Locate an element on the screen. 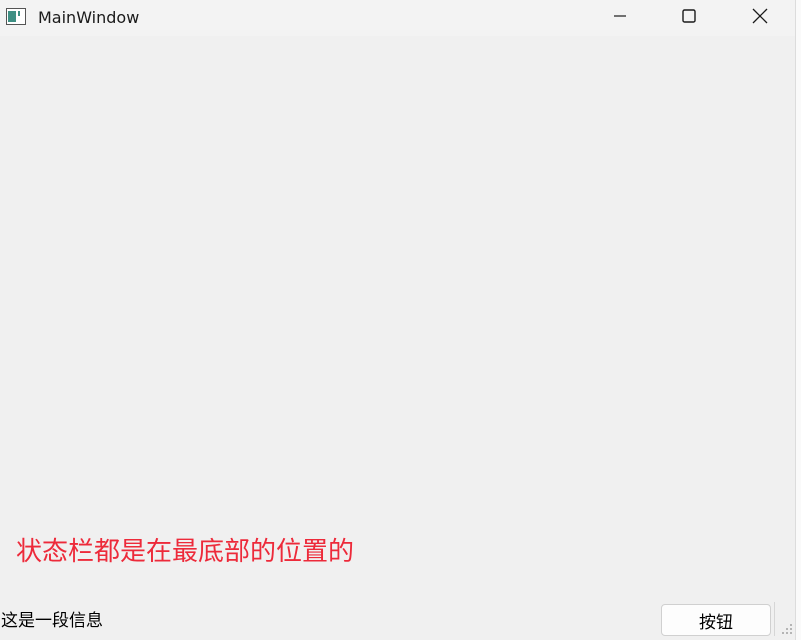 The width and height of the screenshot is (801, 640). close-button is located at coordinates (760, 18).